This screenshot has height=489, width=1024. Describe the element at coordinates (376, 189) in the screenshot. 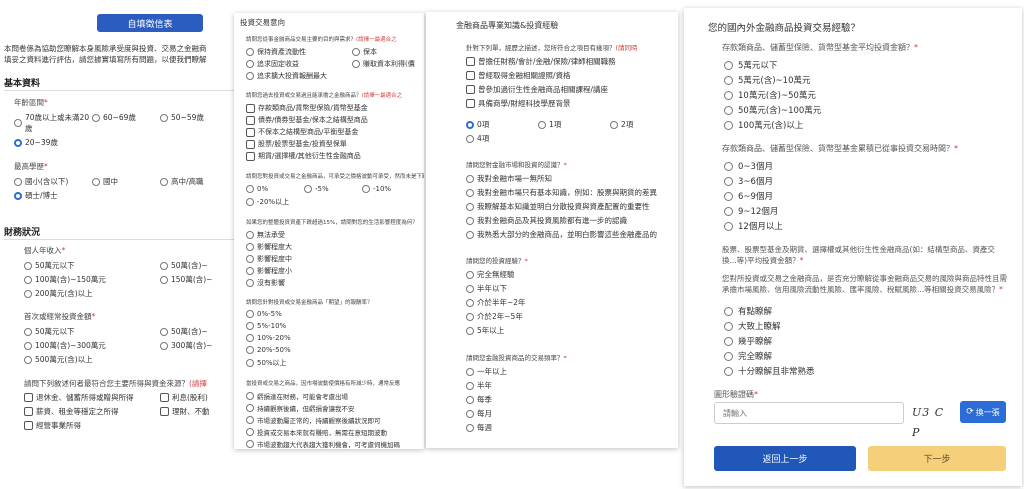

I see `q3-option-3: -10%` at that location.